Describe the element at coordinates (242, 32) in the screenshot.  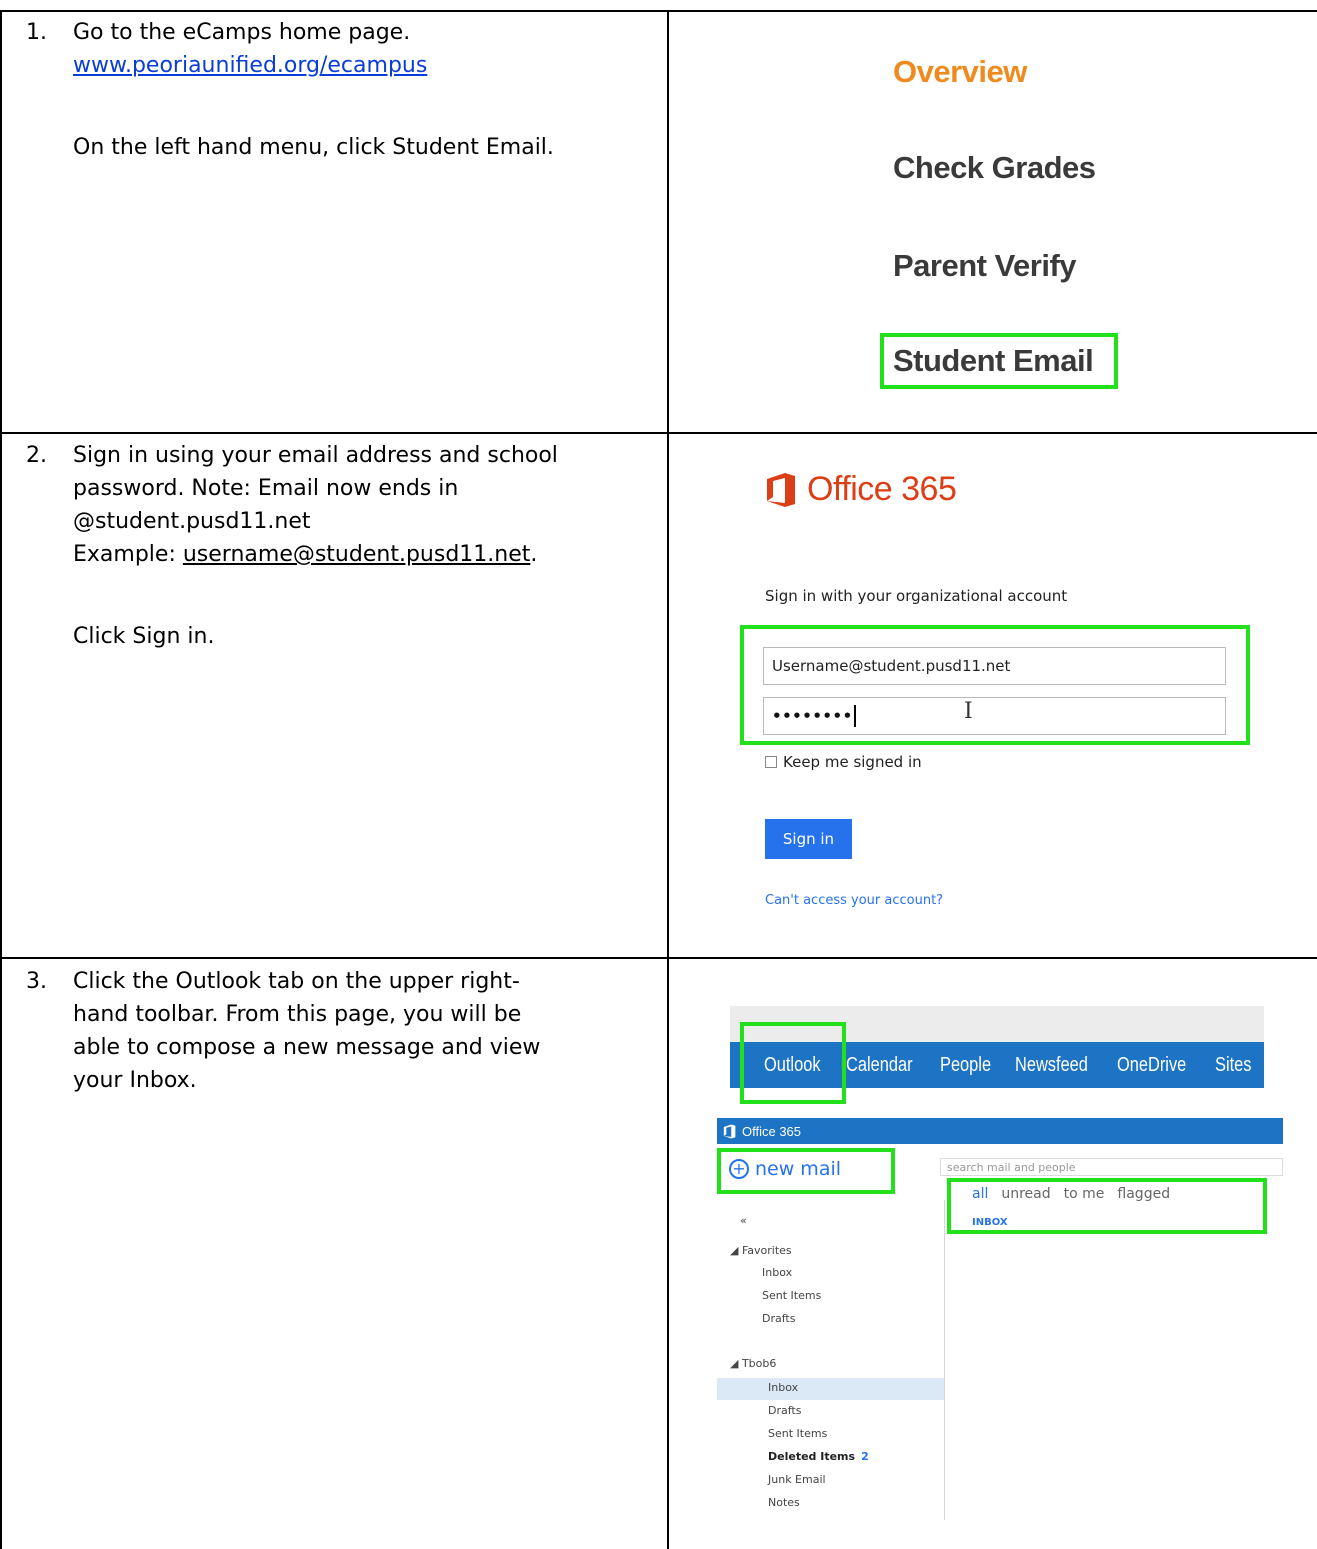
I see `step-1-line1: Go to the eCamps home page.` at that location.